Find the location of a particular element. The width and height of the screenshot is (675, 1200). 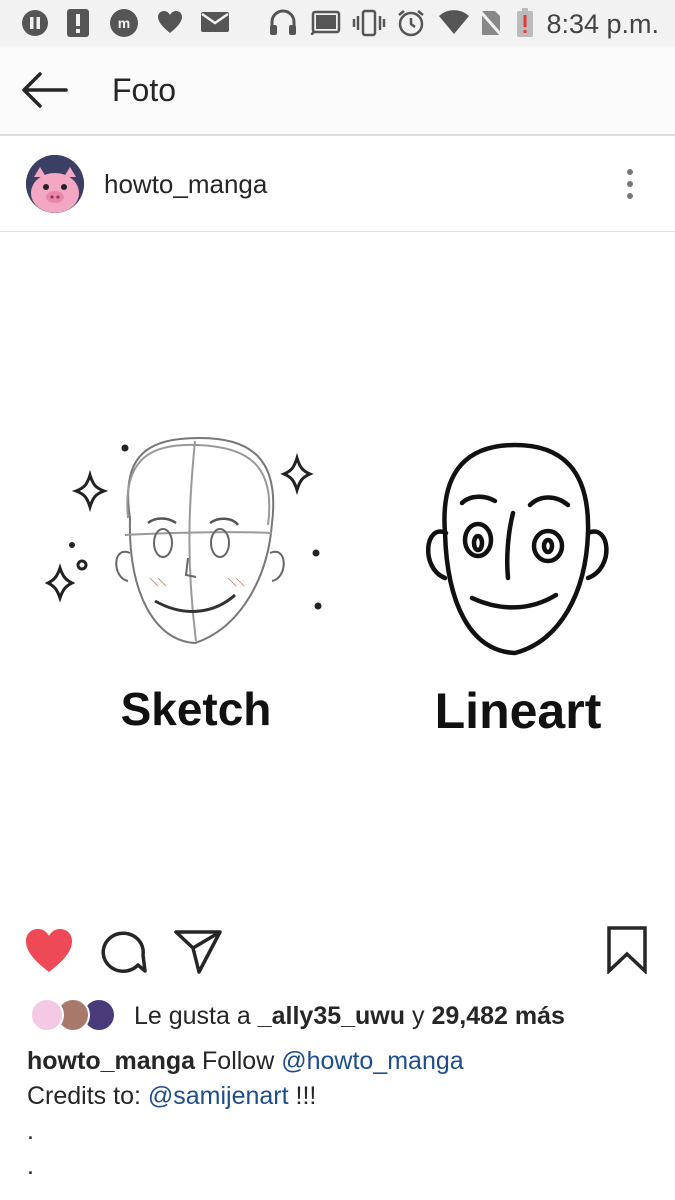

no-sim-icon is located at coordinates (491, 23).